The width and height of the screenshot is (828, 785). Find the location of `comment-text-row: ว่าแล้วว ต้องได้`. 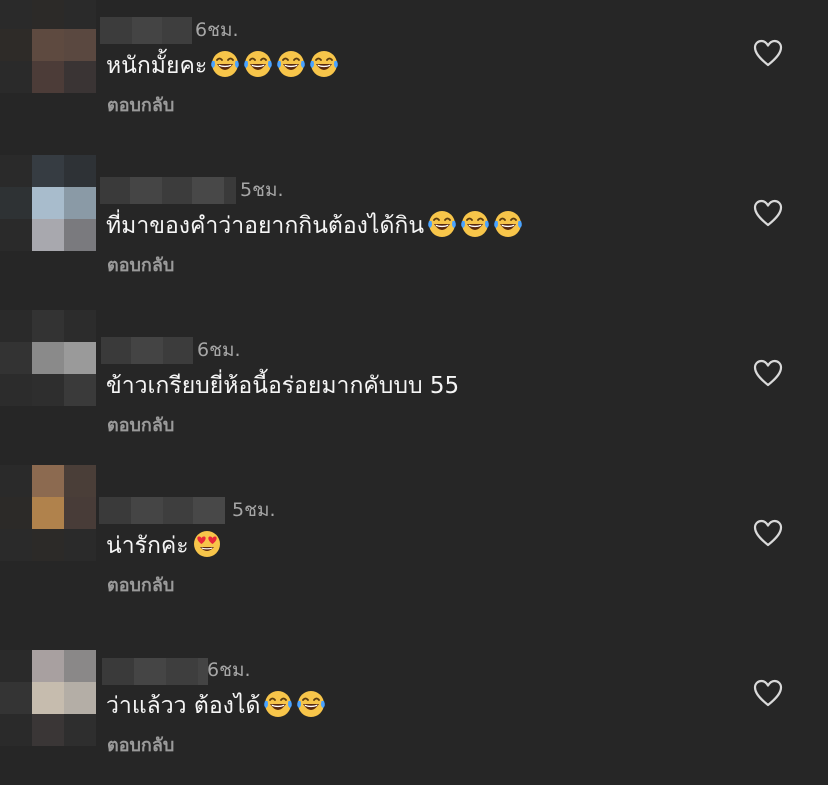

comment-text-row: ว่าแล้วว ต้องได้ is located at coordinates (216, 706).